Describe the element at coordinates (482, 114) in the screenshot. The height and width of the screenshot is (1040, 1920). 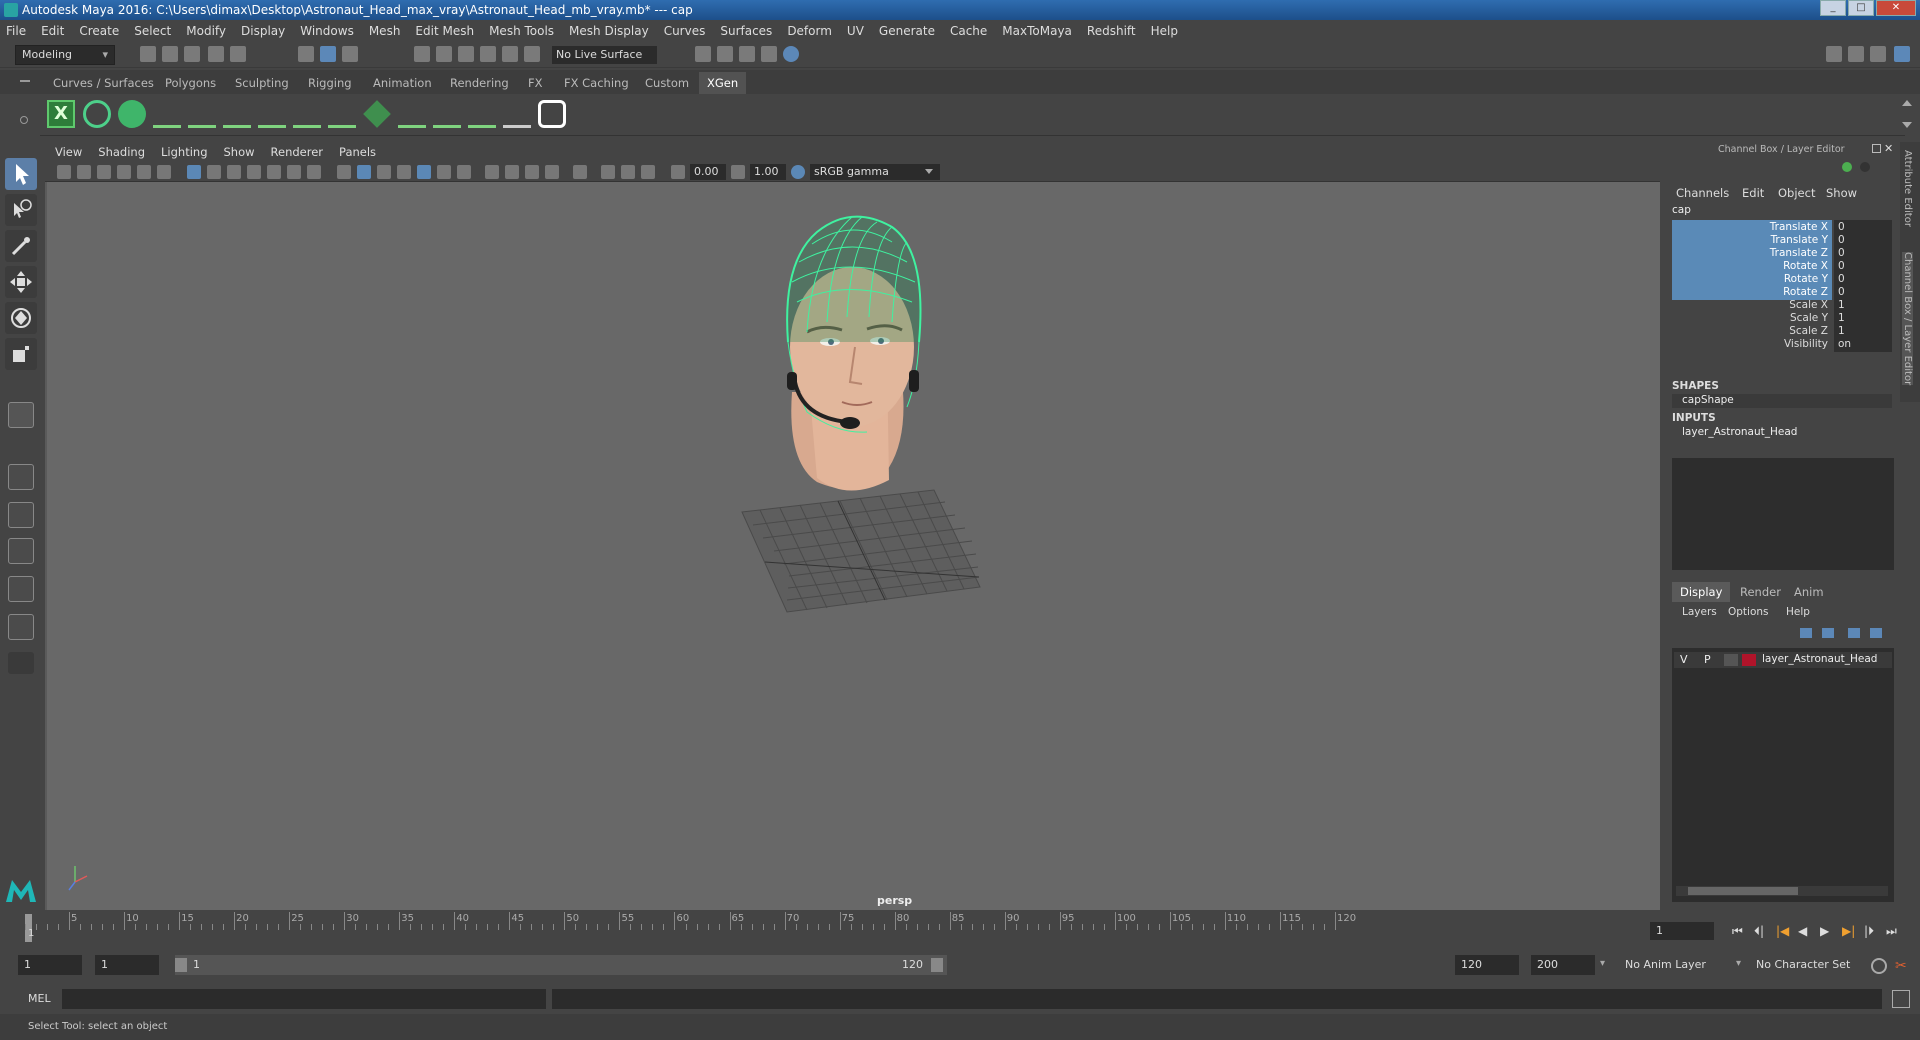
I see `xgen-flip-icon` at that location.